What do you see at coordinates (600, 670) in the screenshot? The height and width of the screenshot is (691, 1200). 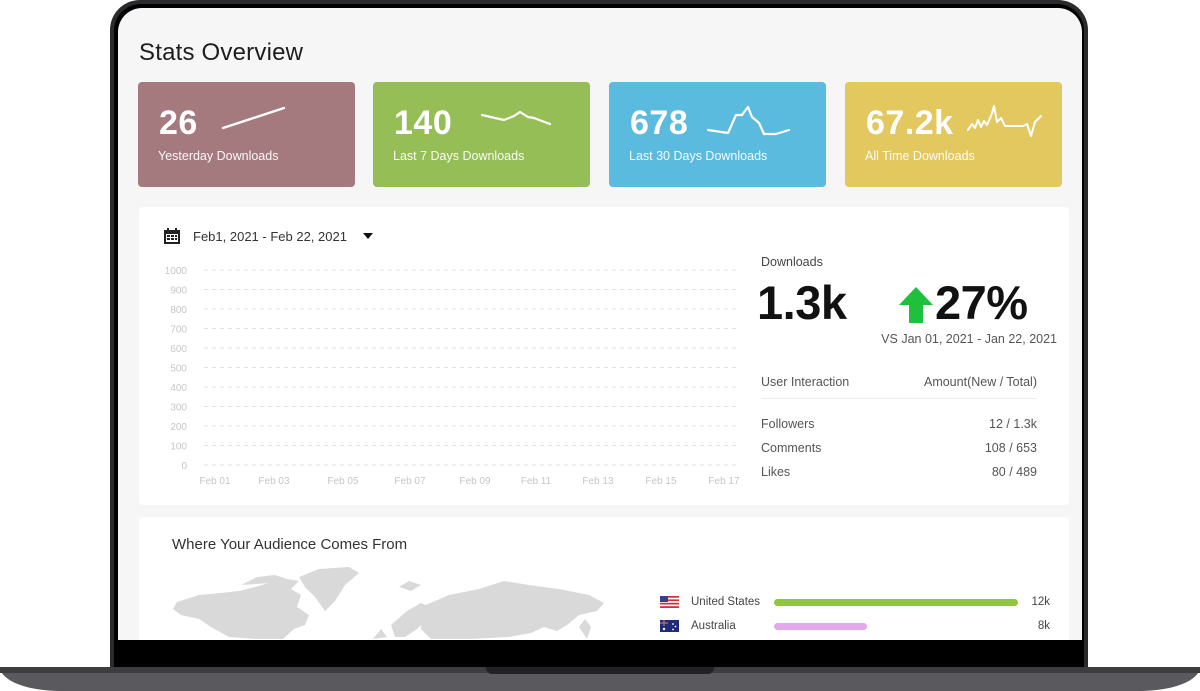 I see `laptop-notch` at bounding box center [600, 670].